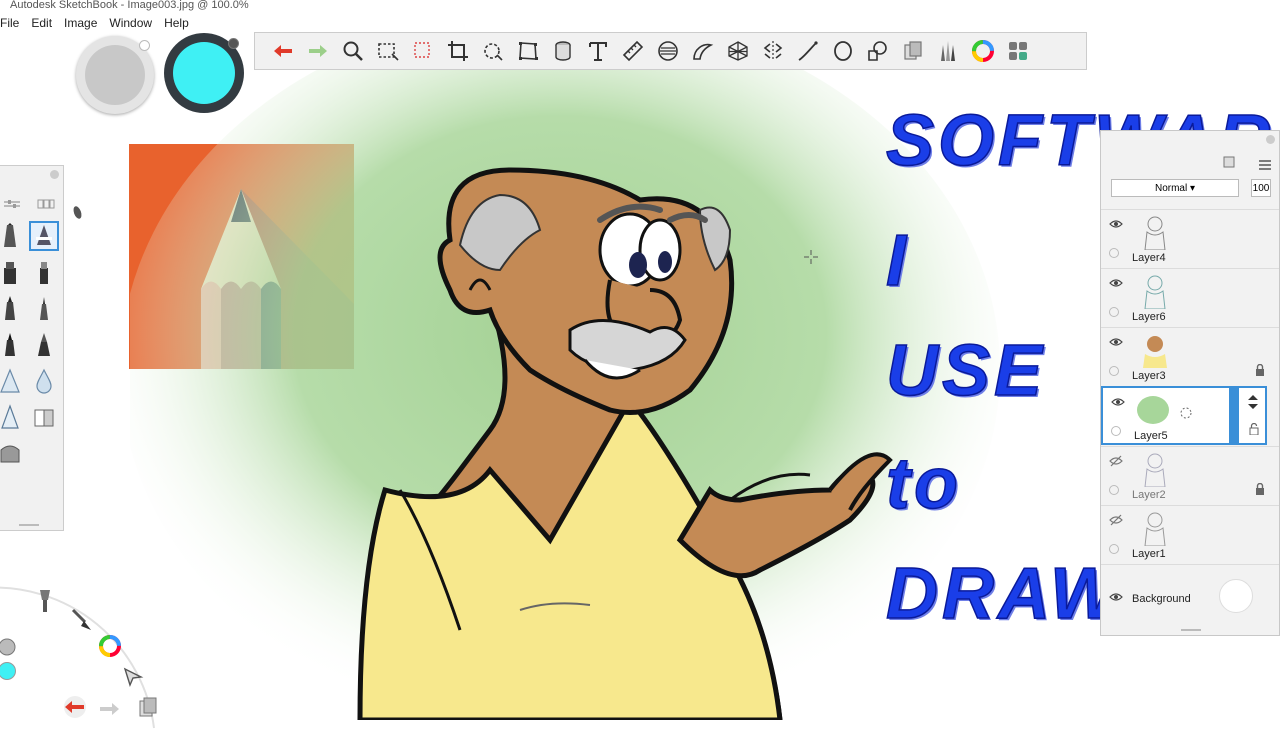  Describe the element at coordinates (878, 51) in the screenshot. I see `shape-button` at that location.